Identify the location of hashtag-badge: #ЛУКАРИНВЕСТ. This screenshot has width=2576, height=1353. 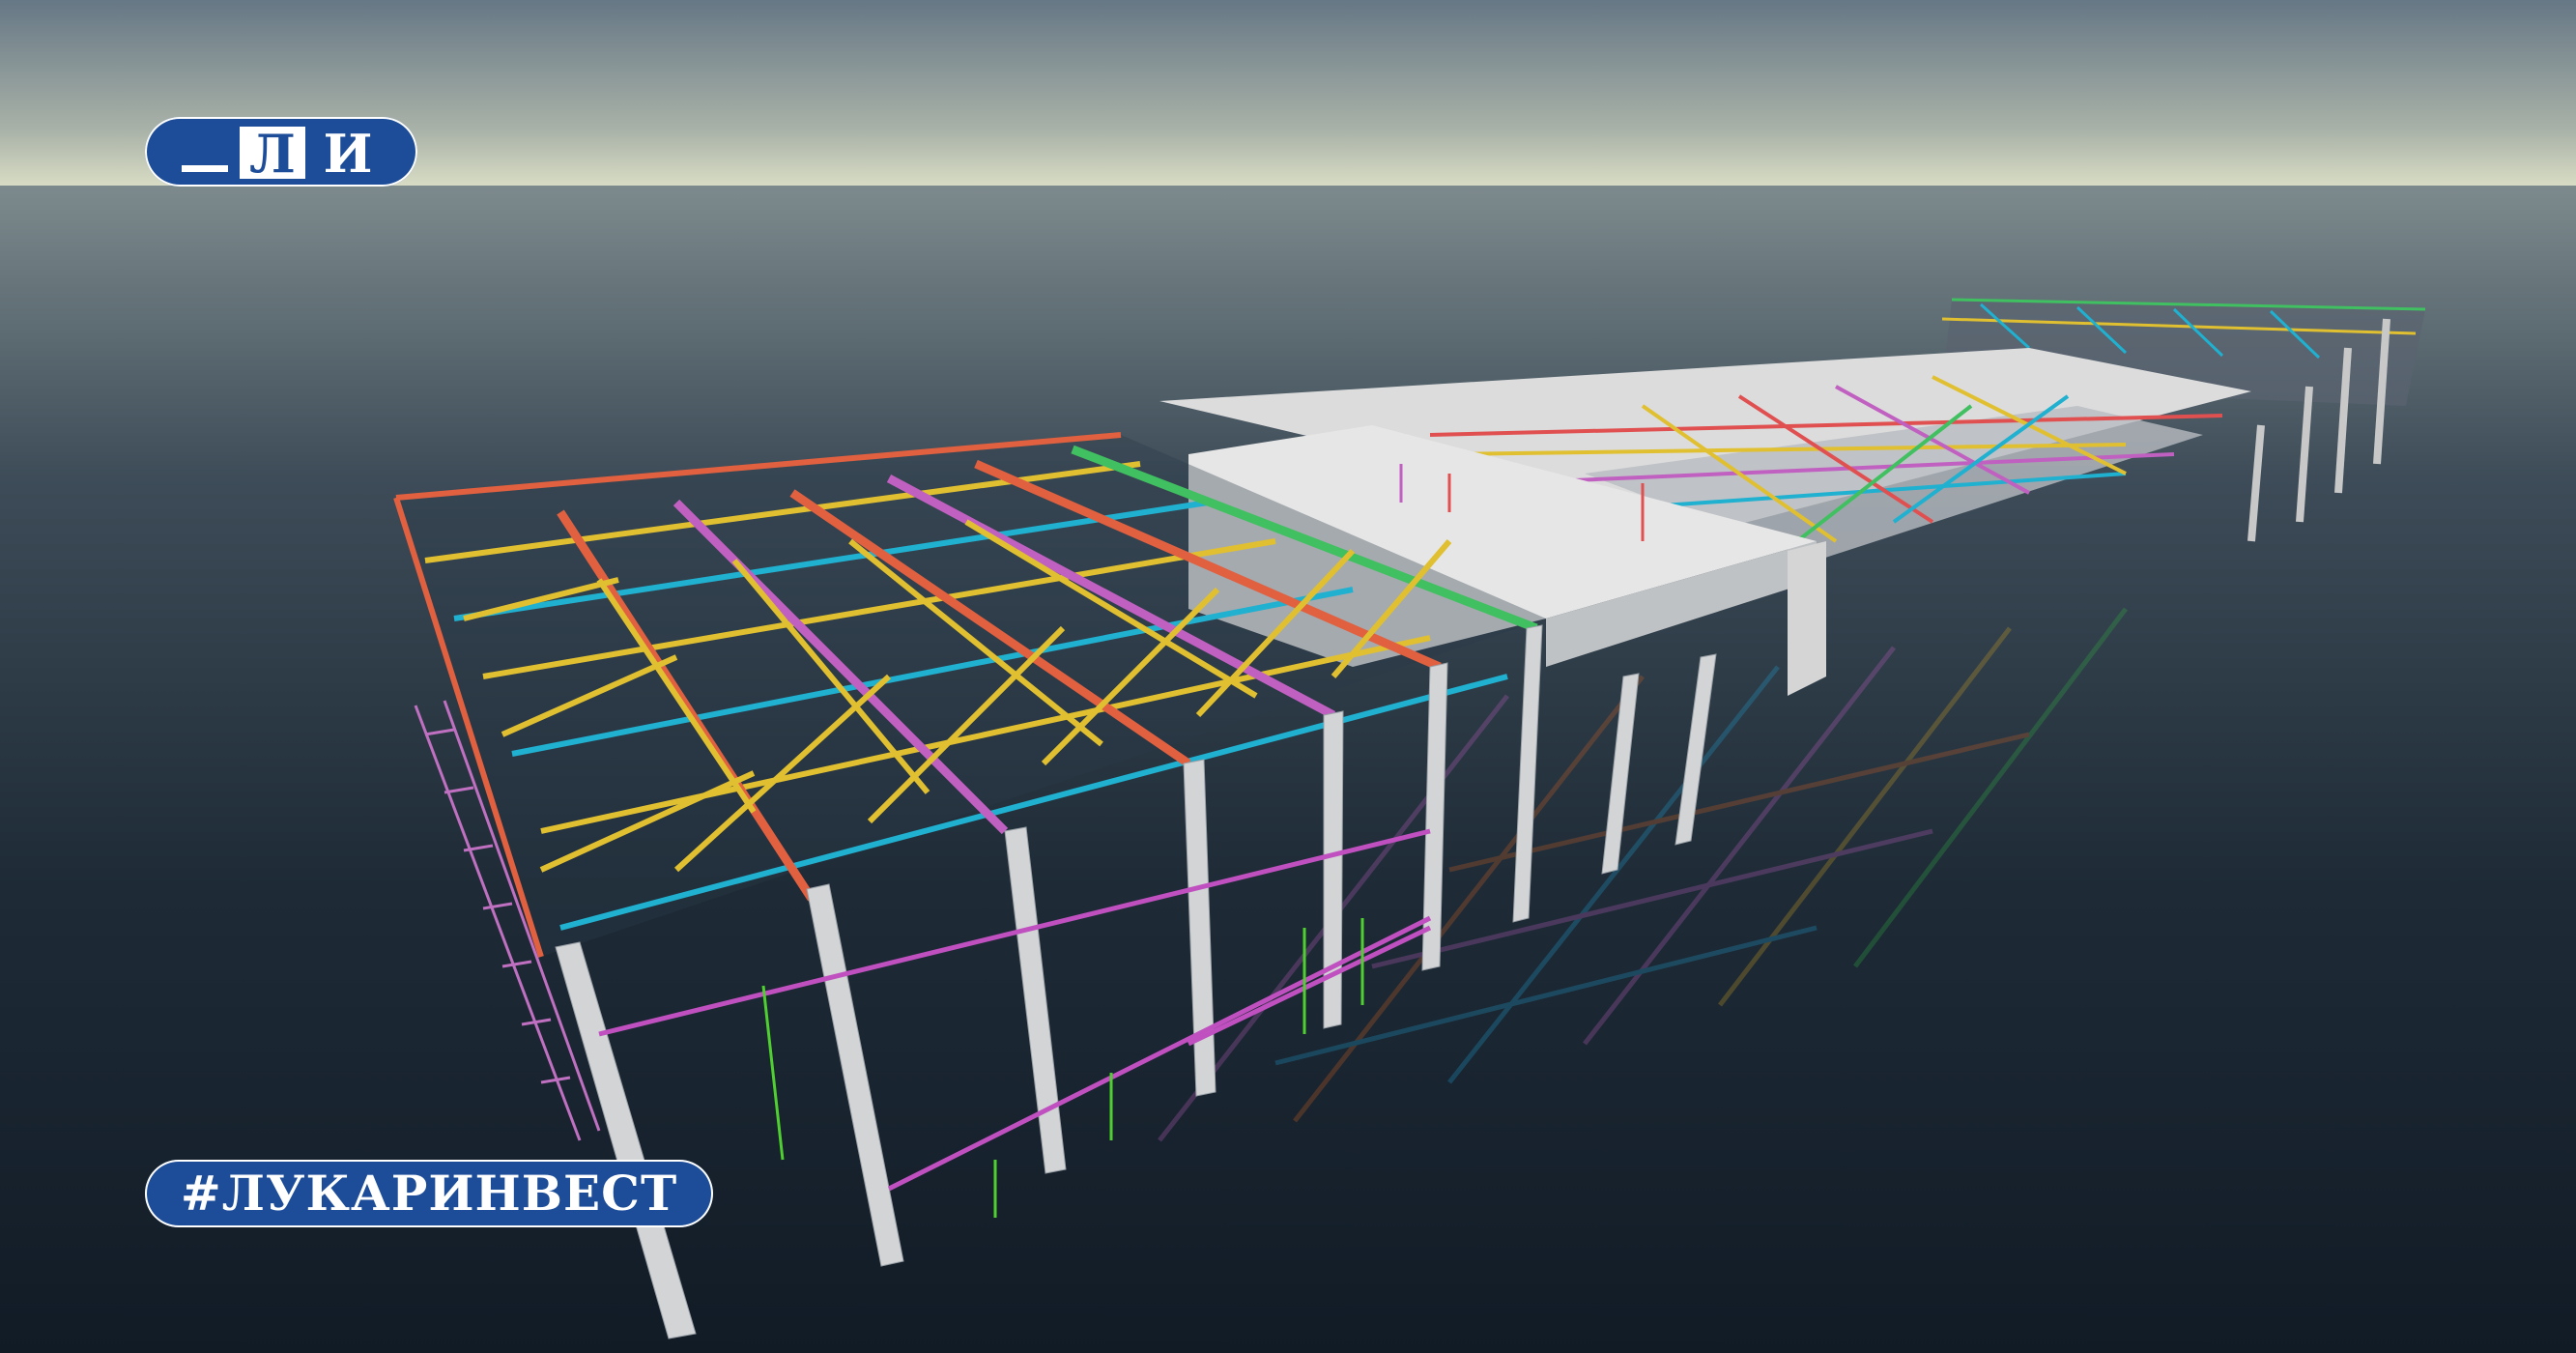
(429, 1193).